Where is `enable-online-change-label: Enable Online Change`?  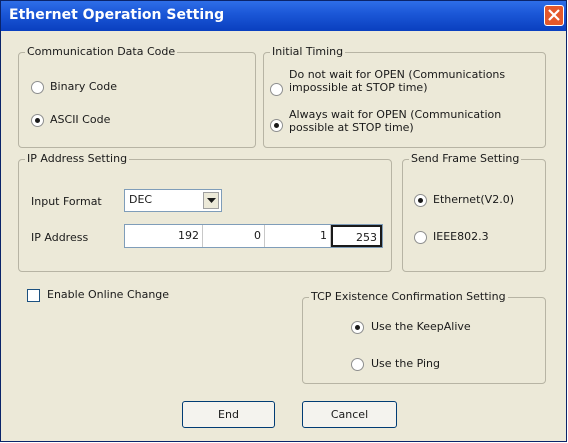 enable-online-change-label: Enable Online Change is located at coordinates (108, 294).